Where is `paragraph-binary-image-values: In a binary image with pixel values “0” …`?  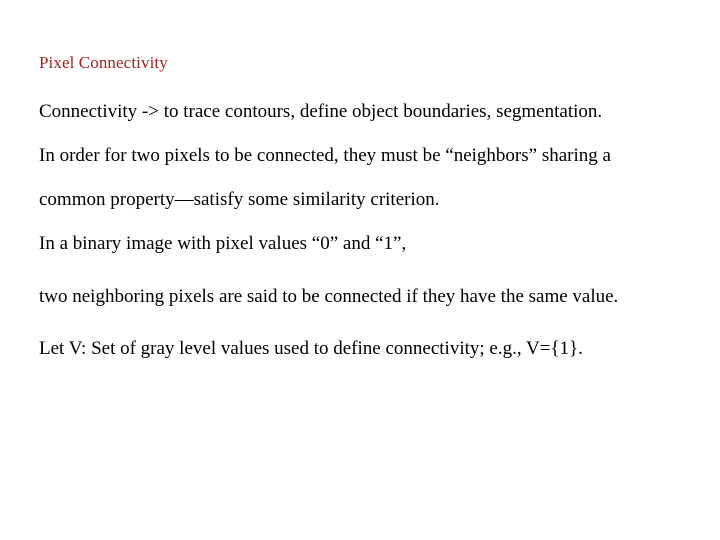
paragraph-binary-image-values: In a binary image with pixel values “0” … is located at coordinates (223, 243).